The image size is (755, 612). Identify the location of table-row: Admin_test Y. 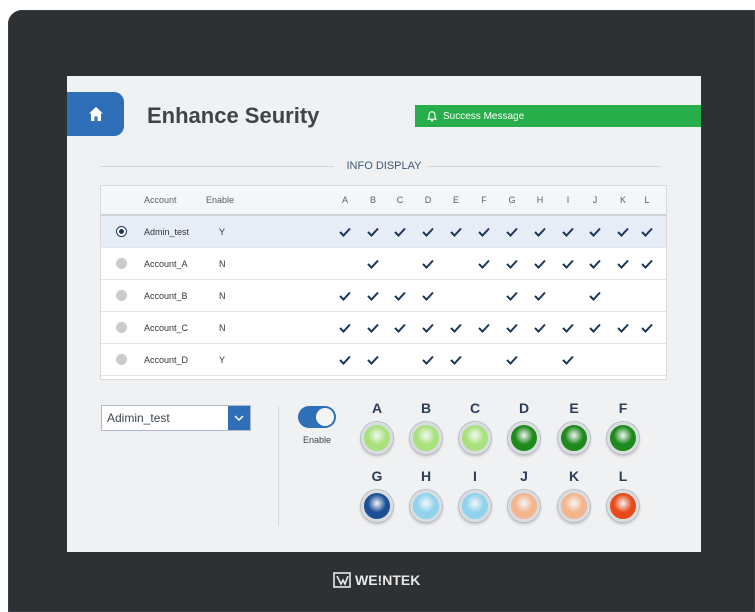
(383, 232).